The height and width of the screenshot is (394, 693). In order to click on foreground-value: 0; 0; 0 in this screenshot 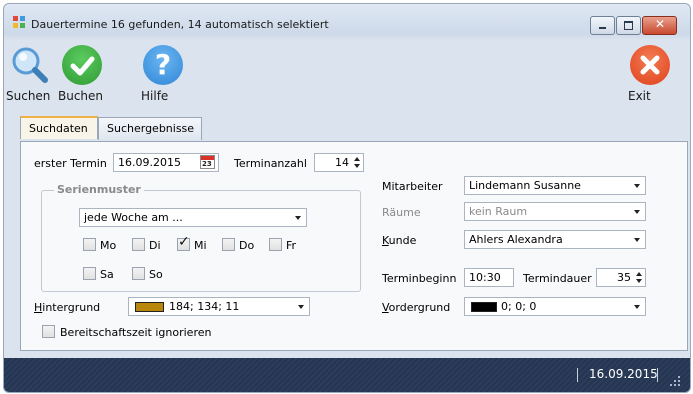, I will do `click(519, 306)`.